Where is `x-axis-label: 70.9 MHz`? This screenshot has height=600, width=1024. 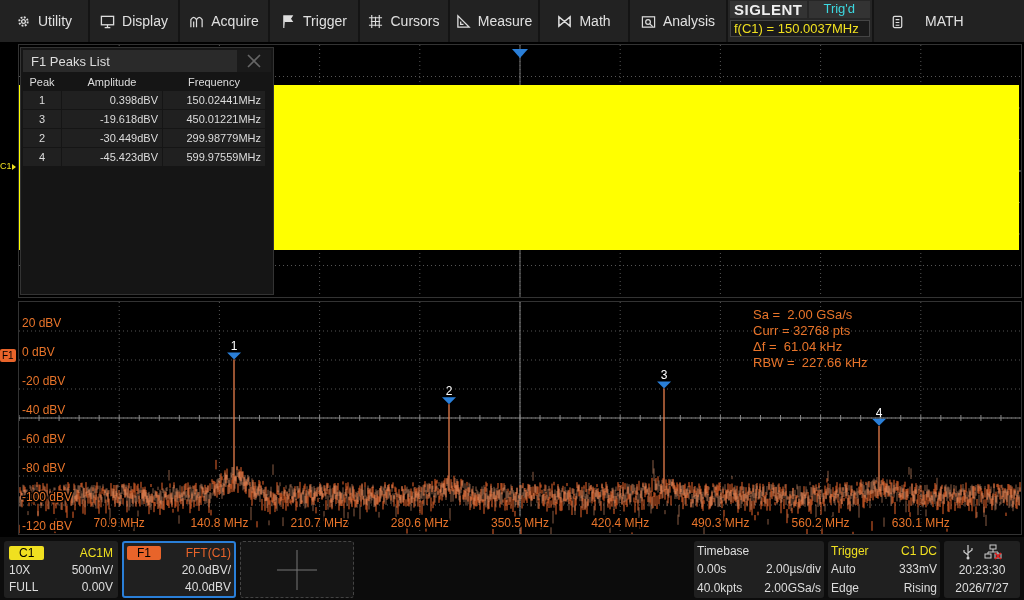 x-axis-label: 70.9 MHz is located at coordinates (119, 523).